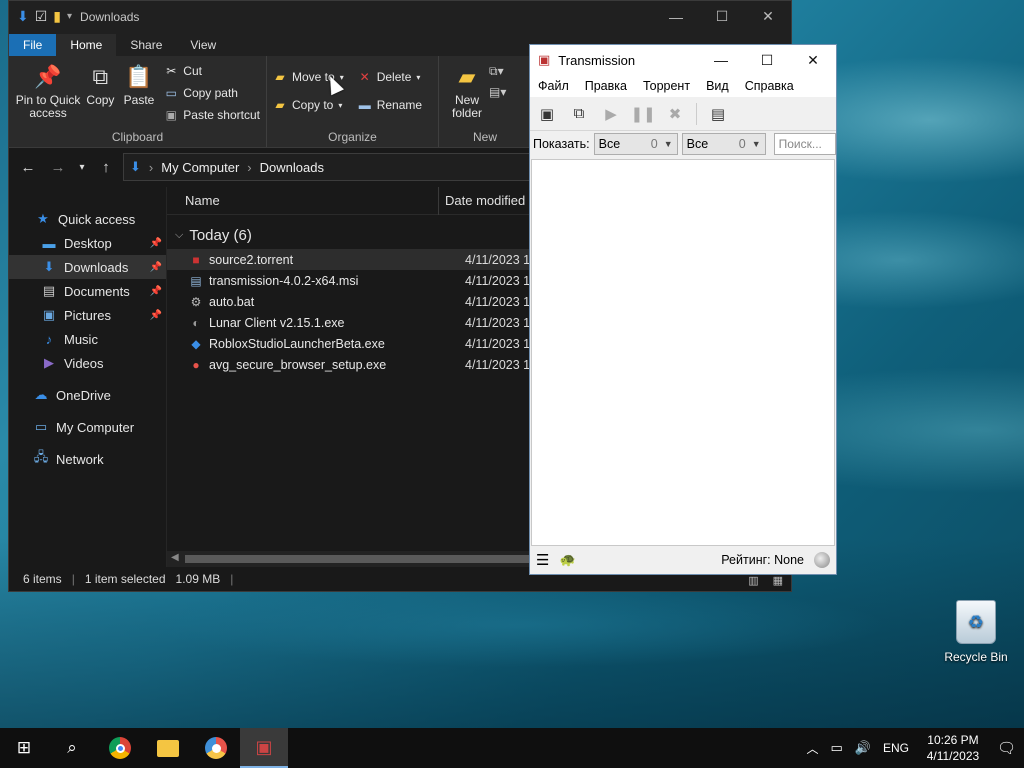 Image resolution: width=1024 pixels, height=768 pixels. I want to click on copy-to-button: ▰ Copy to ▾, so click(308, 105).